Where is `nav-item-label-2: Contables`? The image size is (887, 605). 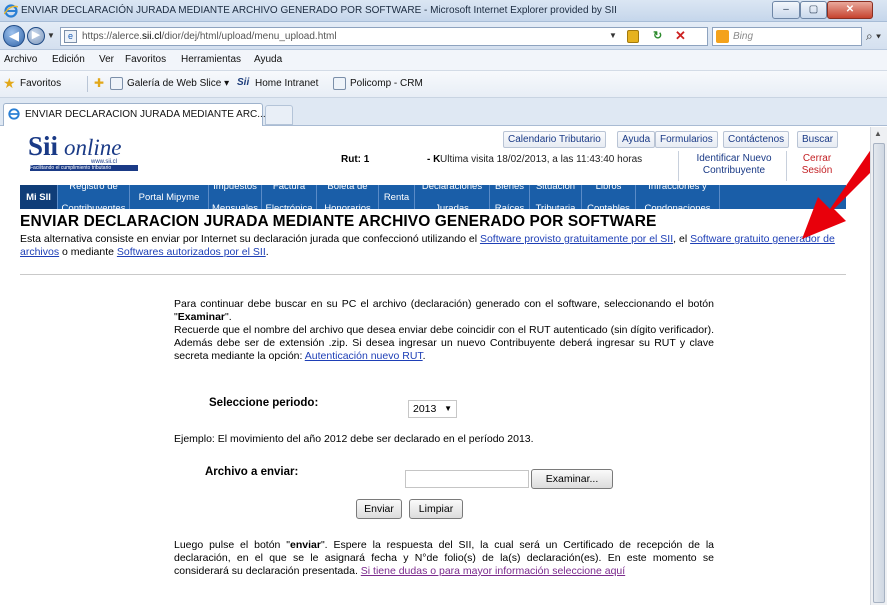
nav-item-label-2: Contables is located at coordinates (608, 208).